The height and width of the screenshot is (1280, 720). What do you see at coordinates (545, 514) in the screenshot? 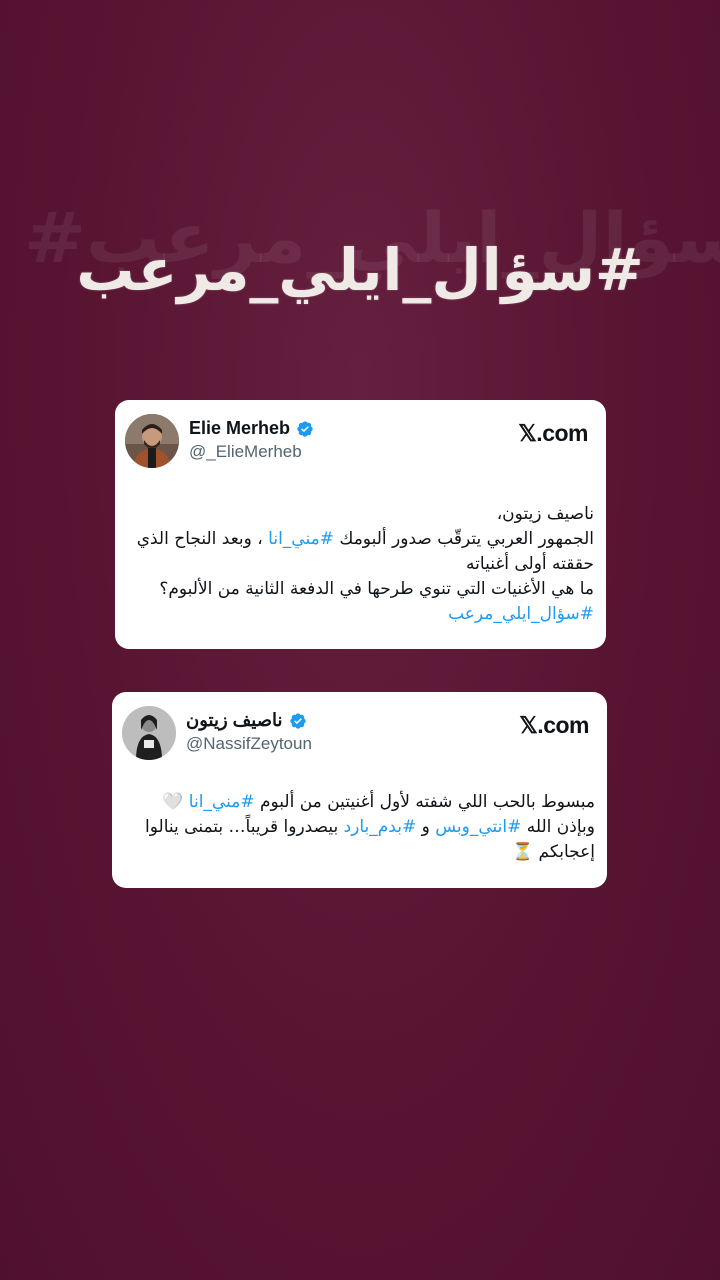
I see `tweet-line: ناصيف زيتون،` at bounding box center [545, 514].